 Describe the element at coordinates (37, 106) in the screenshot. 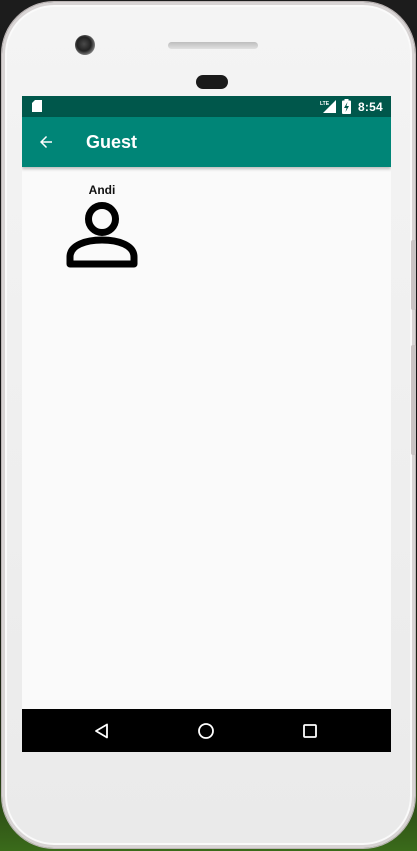

I see `sd-card-icon` at that location.